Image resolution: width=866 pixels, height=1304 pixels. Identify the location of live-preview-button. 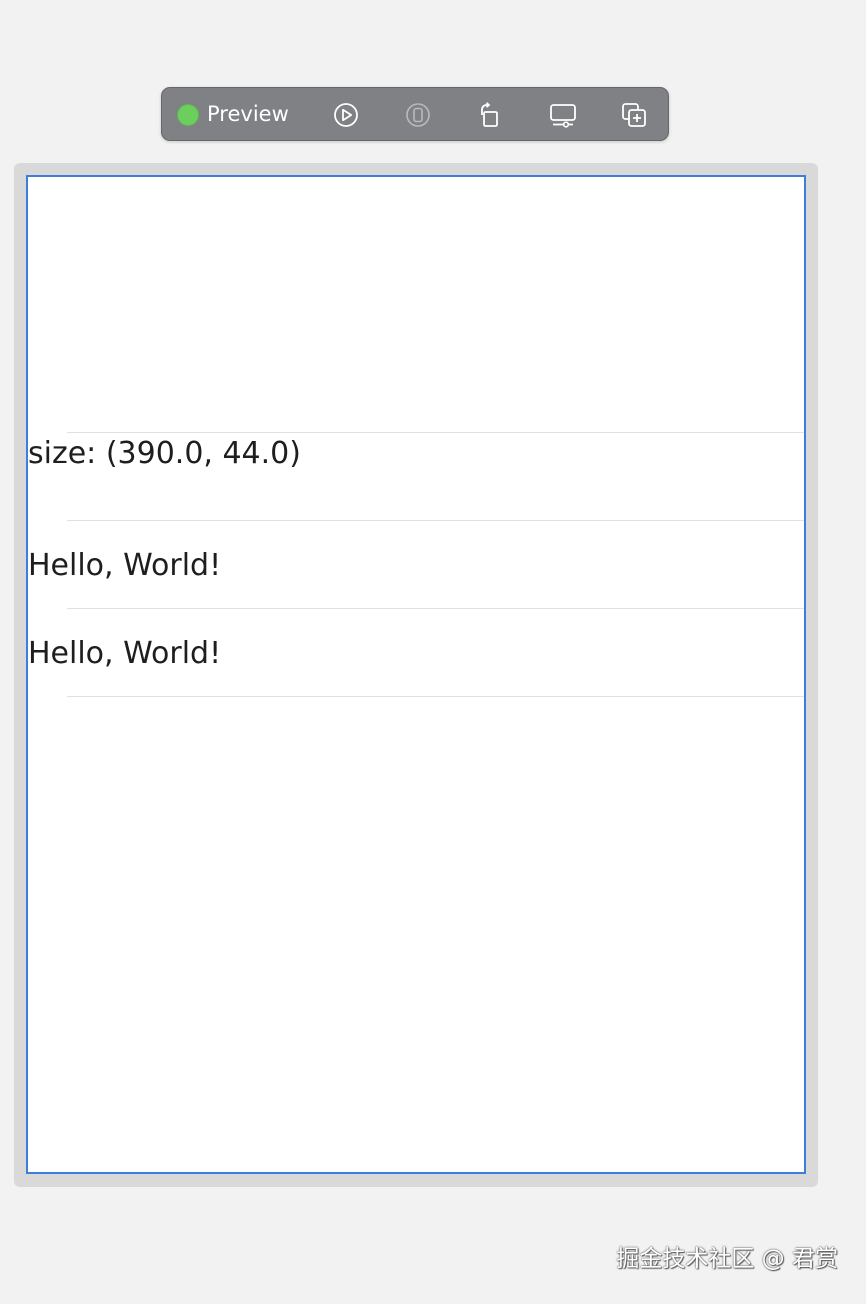
(346, 115).